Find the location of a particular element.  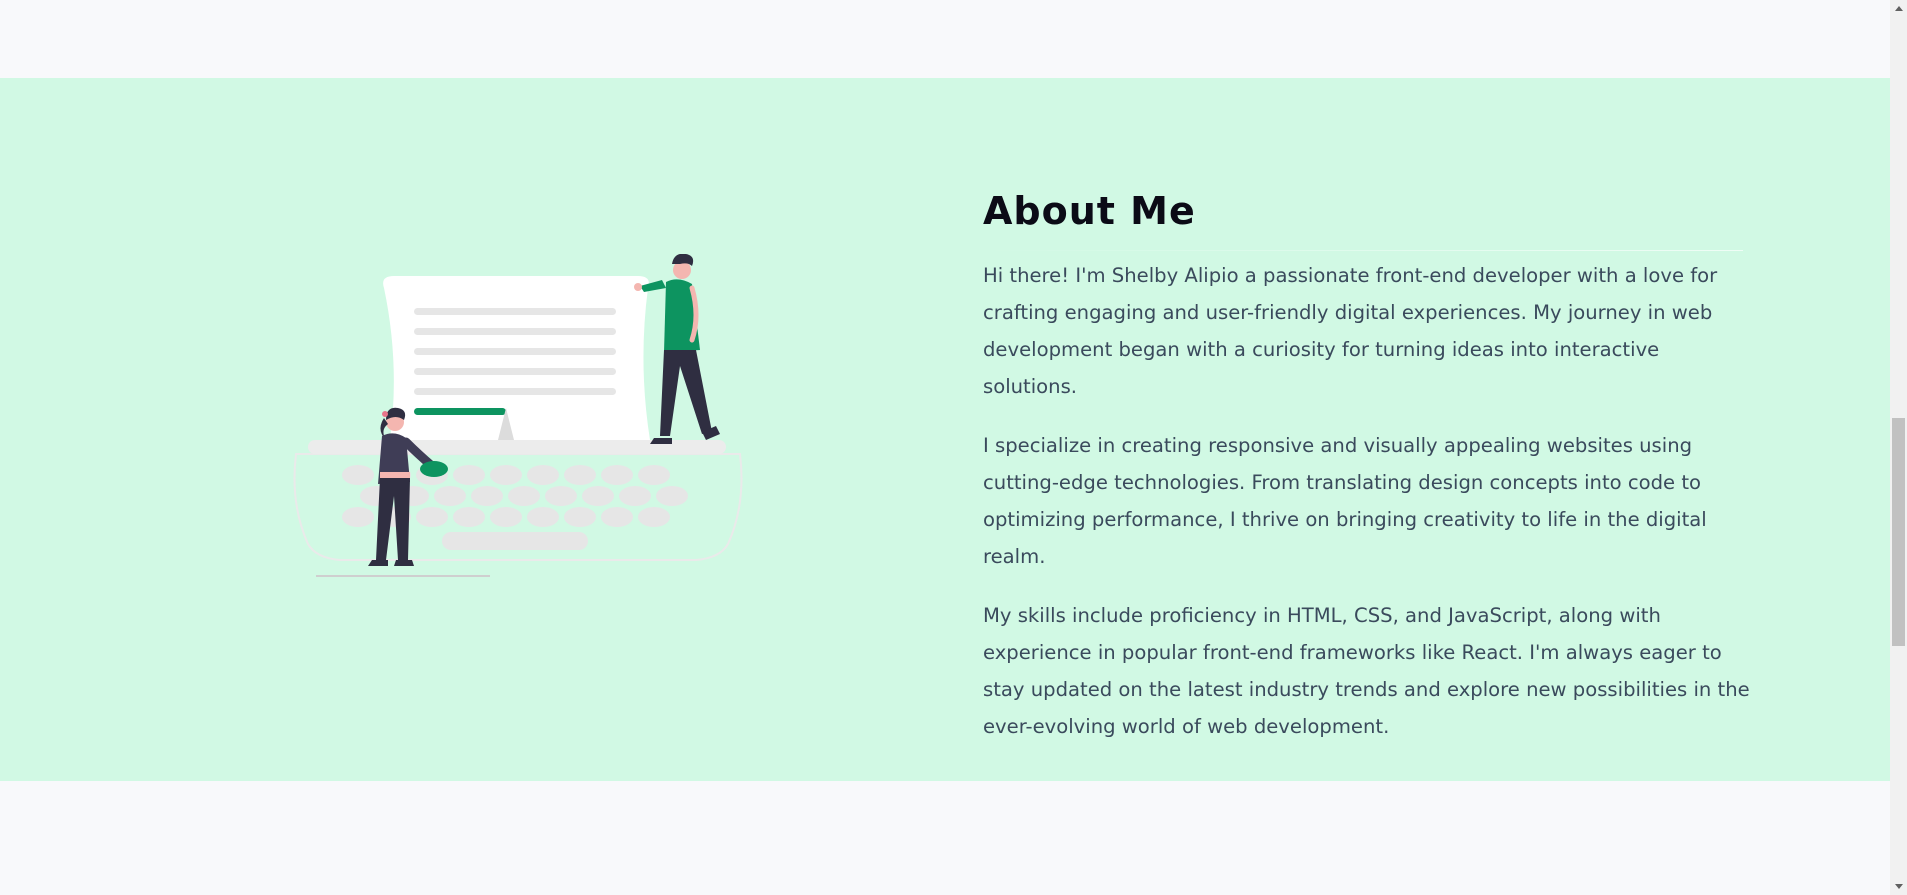

about-title: About Me is located at coordinates (1089, 211).